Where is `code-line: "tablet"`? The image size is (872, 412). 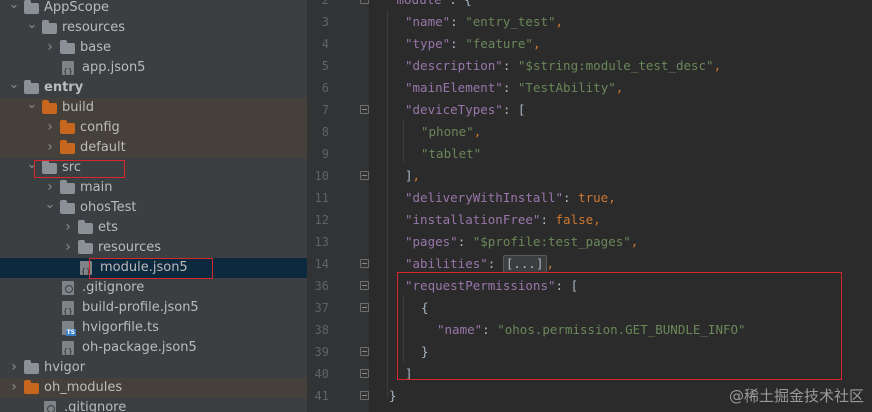 code-line: "tablet" is located at coordinates (451, 154).